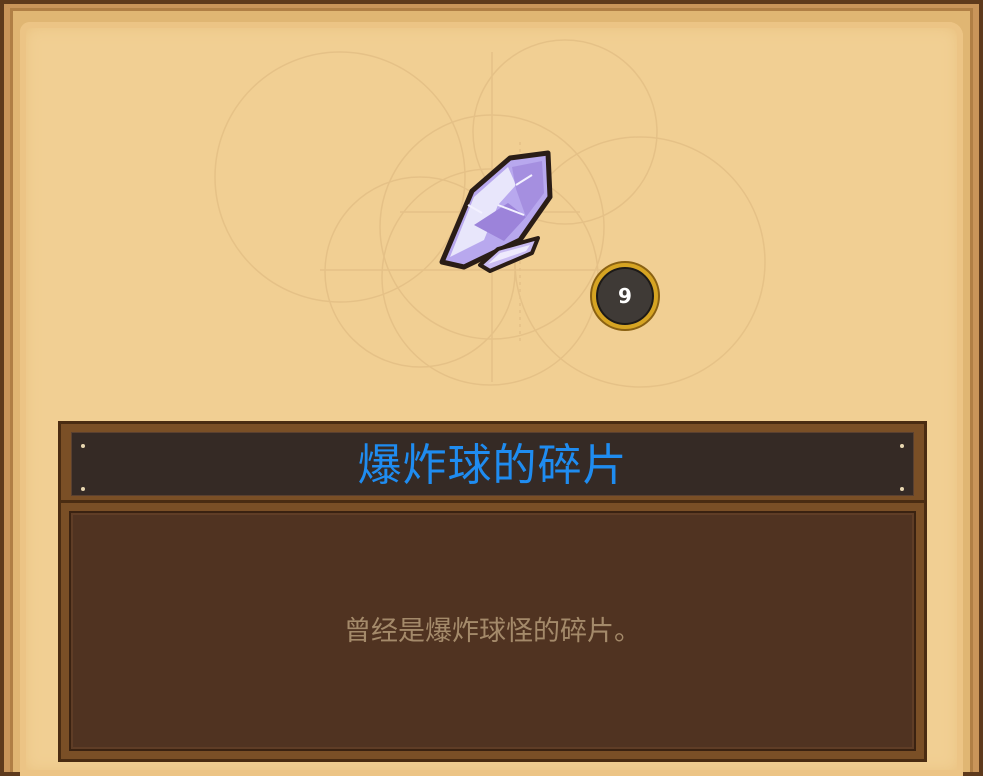 Image resolution: width=983 pixels, height=776 pixels. What do you see at coordinates (493, 212) in the screenshot?
I see `crystal-shard-icon` at bounding box center [493, 212].